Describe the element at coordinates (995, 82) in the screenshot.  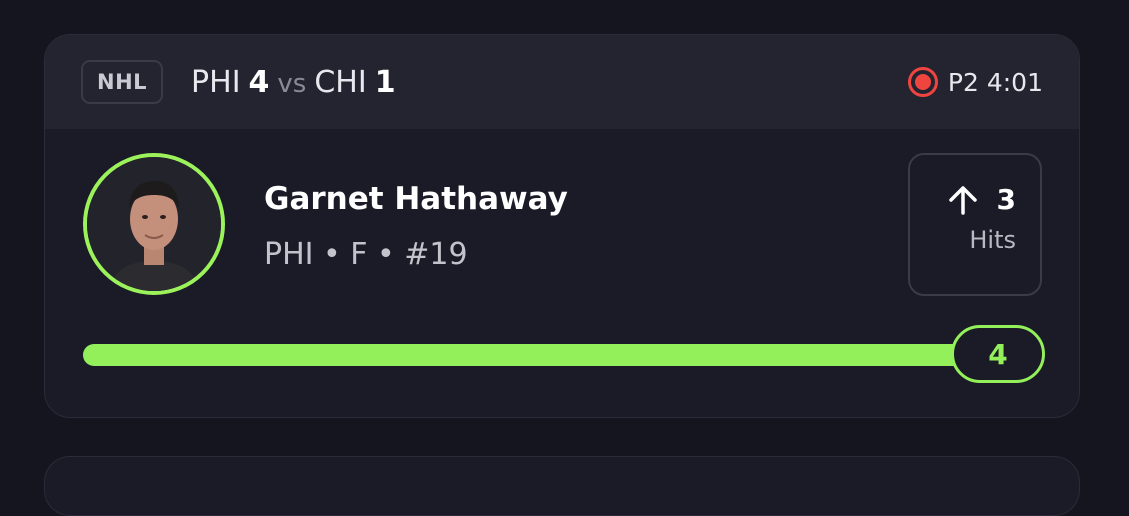
I see `game-clock: P2 4:01` at that location.